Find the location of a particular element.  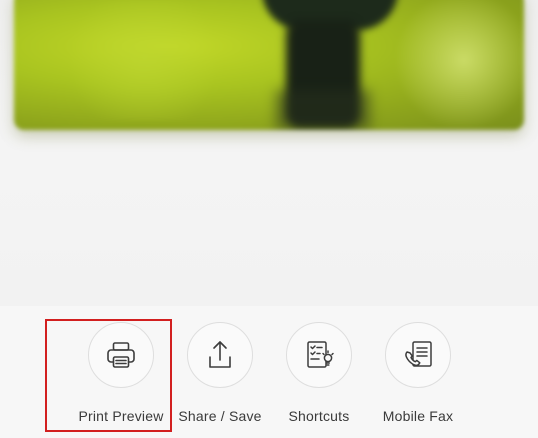

shortcuts-checklist-icon is located at coordinates (320, 354).